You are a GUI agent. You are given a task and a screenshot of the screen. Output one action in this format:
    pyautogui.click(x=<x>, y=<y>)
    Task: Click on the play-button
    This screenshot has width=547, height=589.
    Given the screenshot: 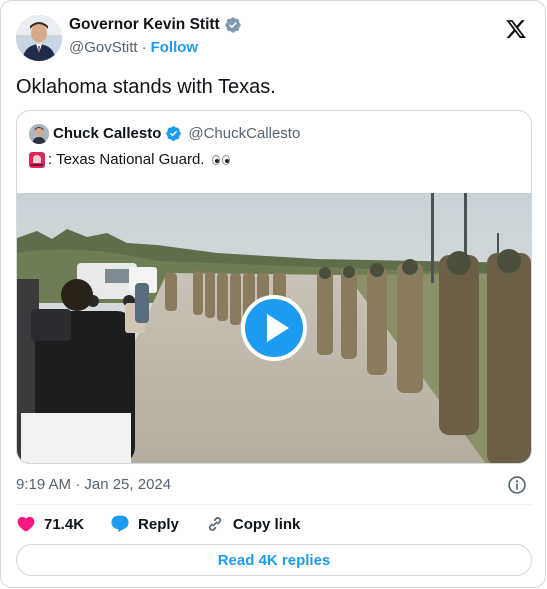 What is the action you would take?
    pyautogui.click(x=274, y=328)
    